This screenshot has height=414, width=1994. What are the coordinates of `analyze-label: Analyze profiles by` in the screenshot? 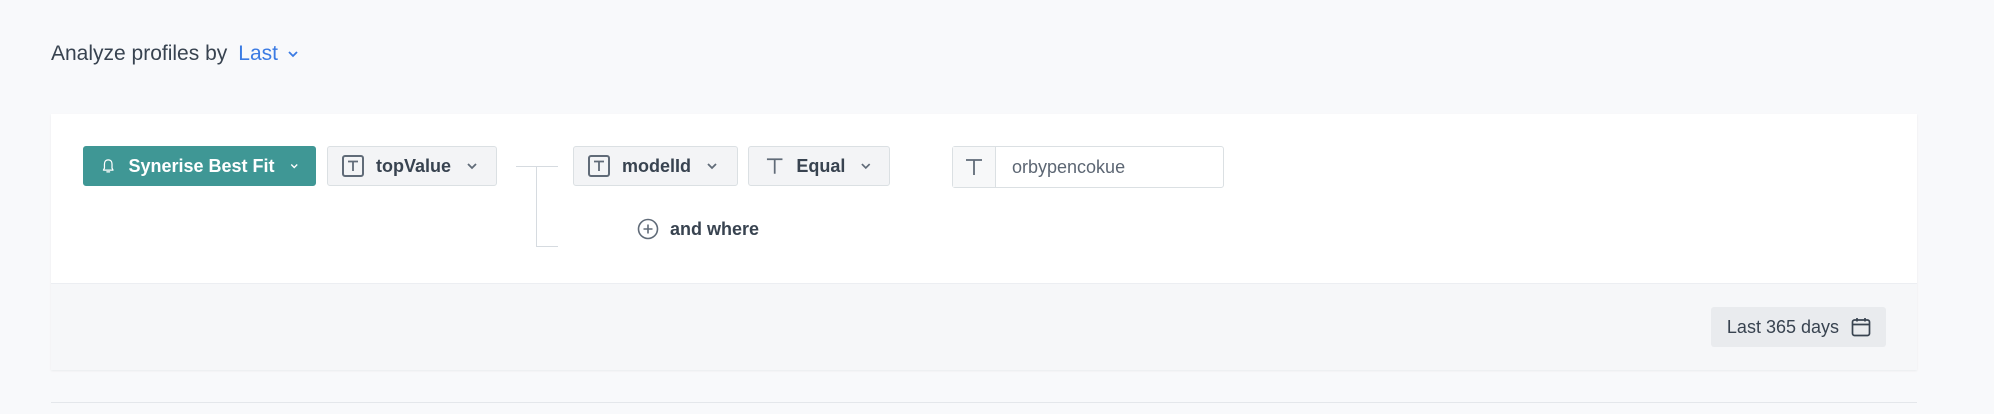 It's located at (139, 53).